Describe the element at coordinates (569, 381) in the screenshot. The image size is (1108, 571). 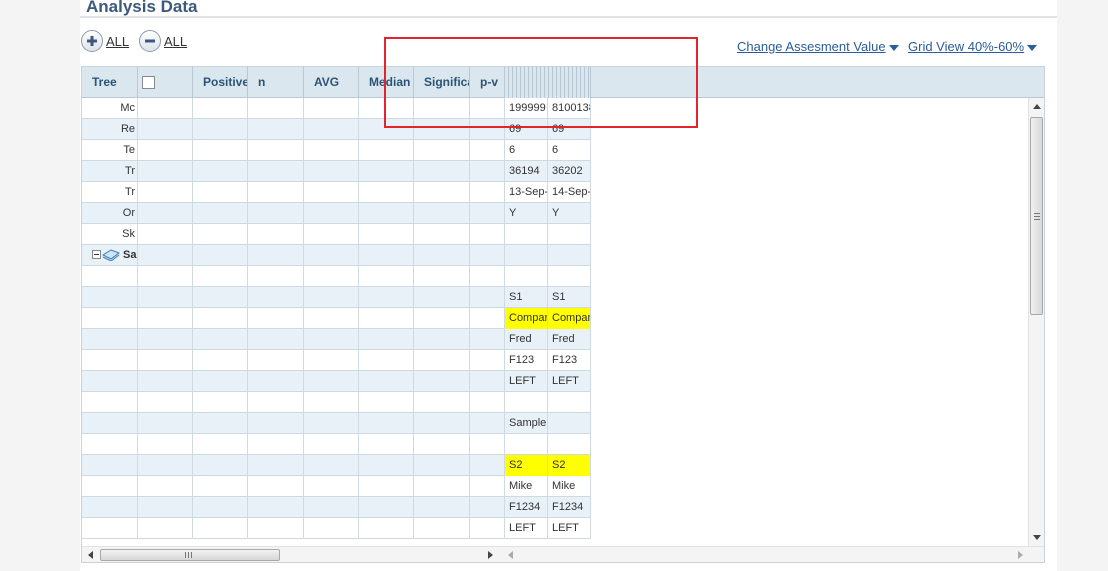
I see `cell-b: LEFT` at that location.